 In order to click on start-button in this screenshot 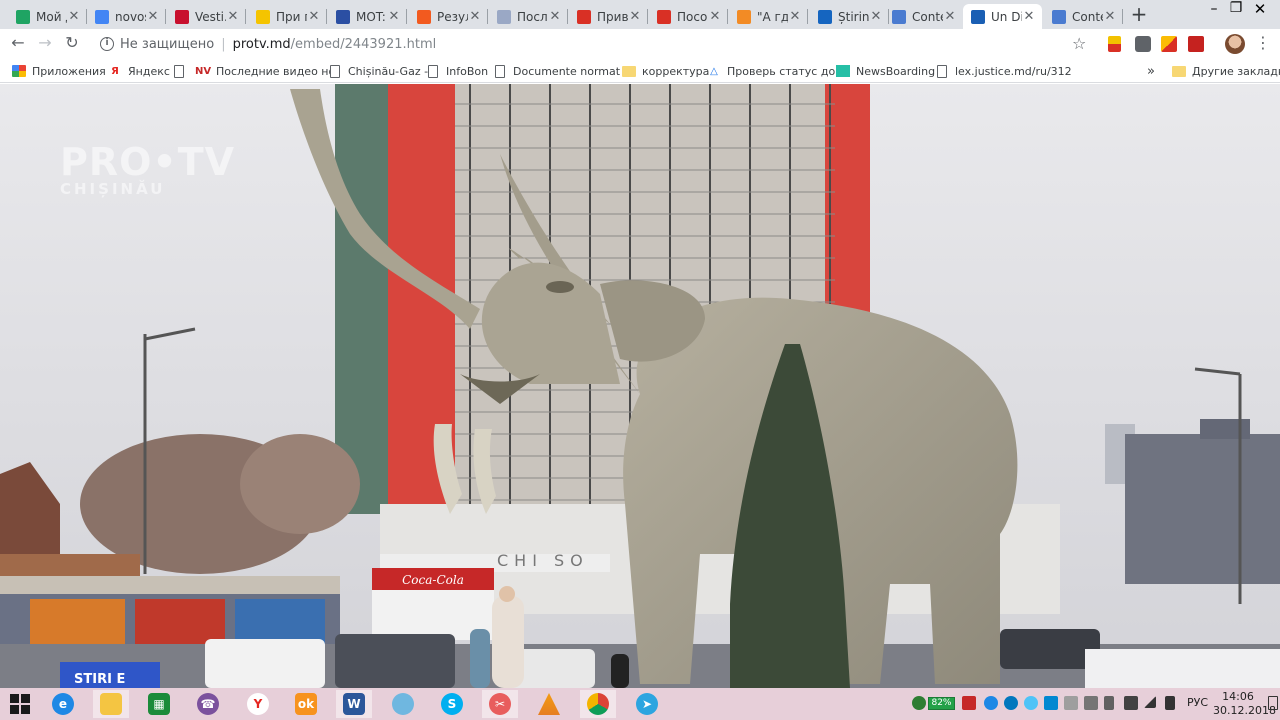, I will do `click(20, 704)`.